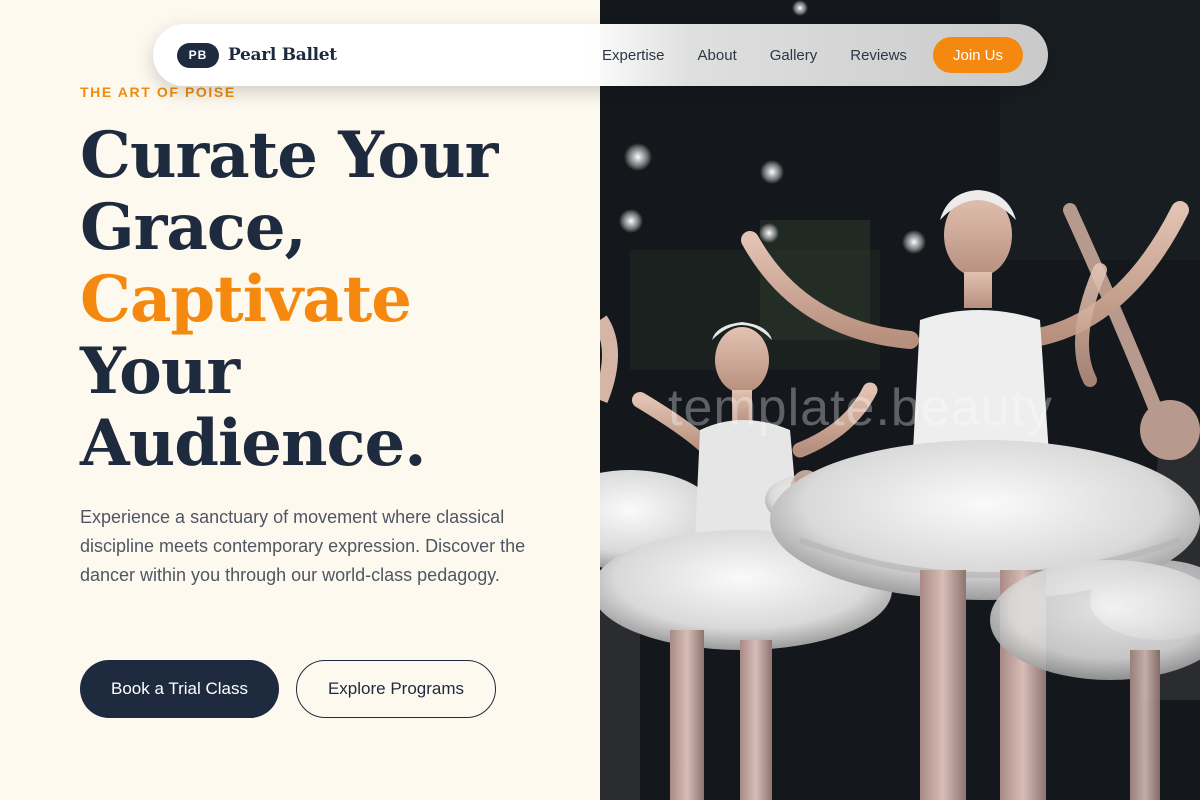 This screenshot has height=800, width=1200. What do you see at coordinates (160, 371) in the screenshot?
I see `headline-line-4: Your` at bounding box center [160, 371].